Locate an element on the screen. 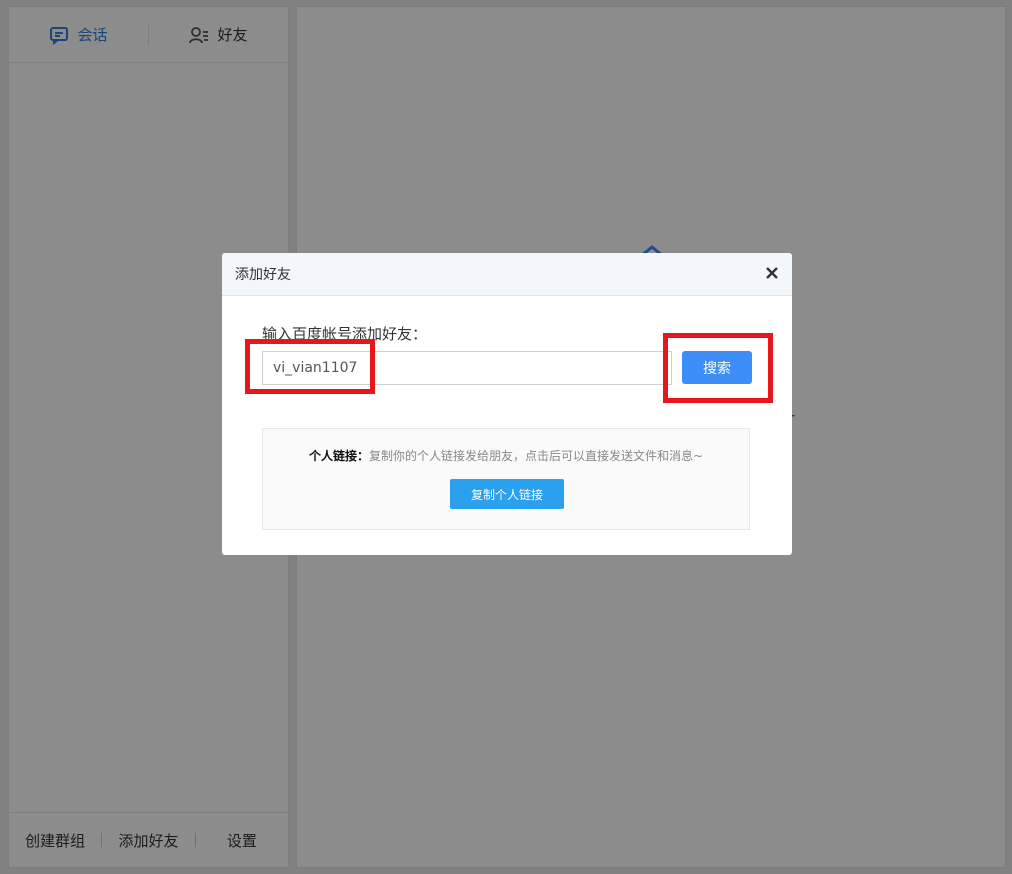 This screenshot has height=874, width=1012. personal-link-panel: 个人链接：复制你的个人链接发给朋友，点击后可以直接发送文件和消息~ 复制个人链接 is located at coordinates (506, 479).